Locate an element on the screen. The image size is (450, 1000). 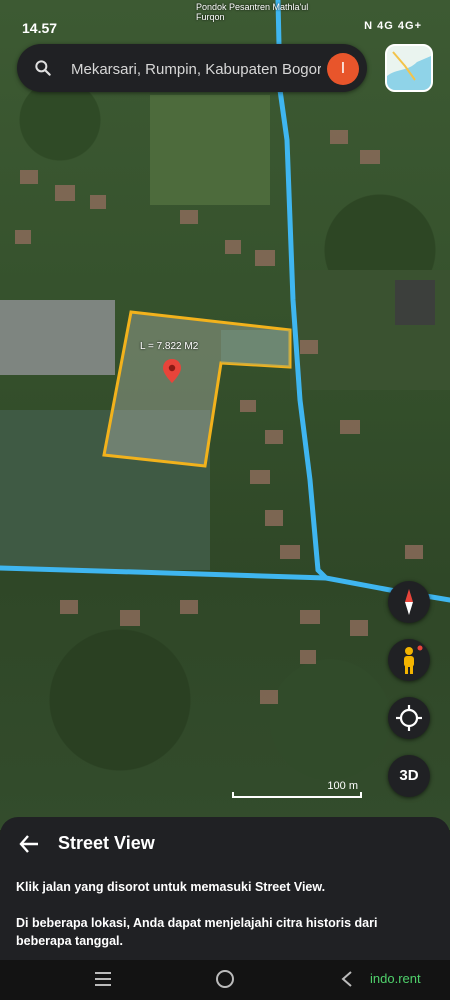
search-input is located at coordinates (196, 69).